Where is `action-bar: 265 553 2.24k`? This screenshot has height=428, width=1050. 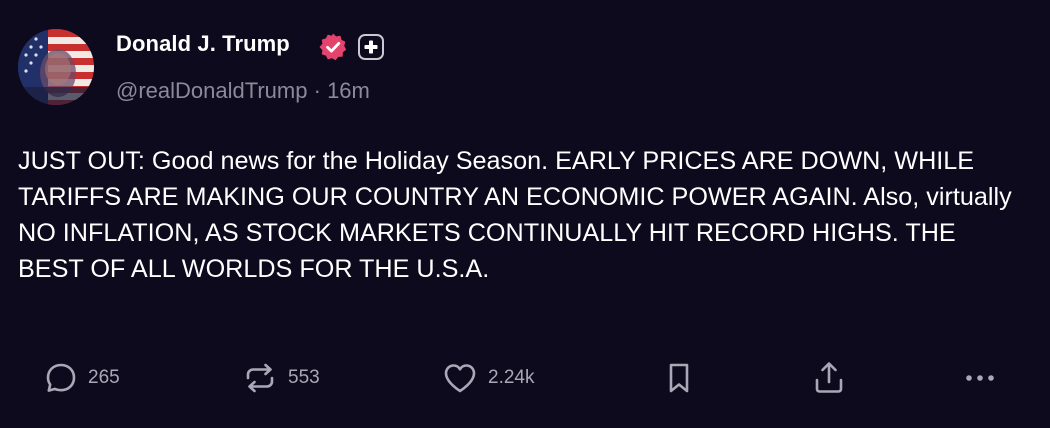 action-bar: 265 553 2.24k is located at coordinates (525, 378).